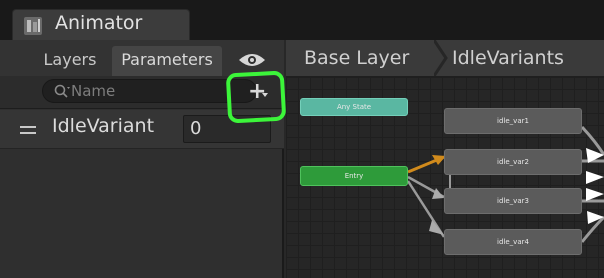 The height and width of the screenshot is (278, 604). I want to click on highlight-annotation, so click(256, 97).